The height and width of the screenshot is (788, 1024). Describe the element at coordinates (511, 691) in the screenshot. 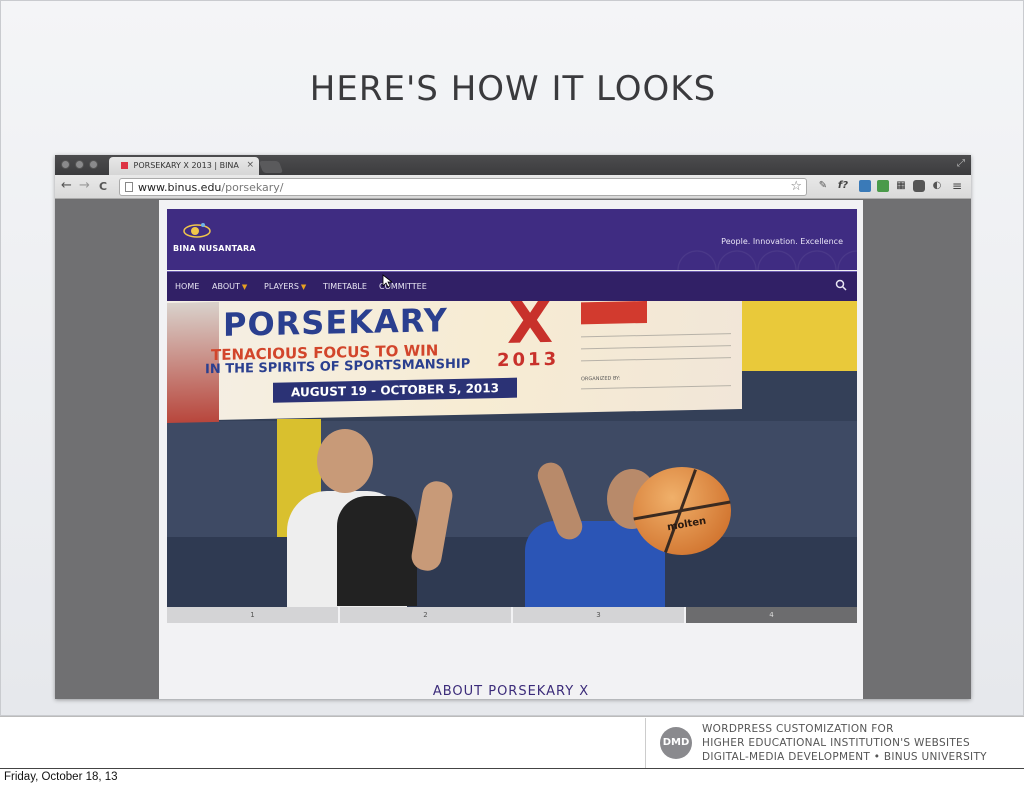

I see `about-heading: ABOUT PORSEKARY X` at that location.